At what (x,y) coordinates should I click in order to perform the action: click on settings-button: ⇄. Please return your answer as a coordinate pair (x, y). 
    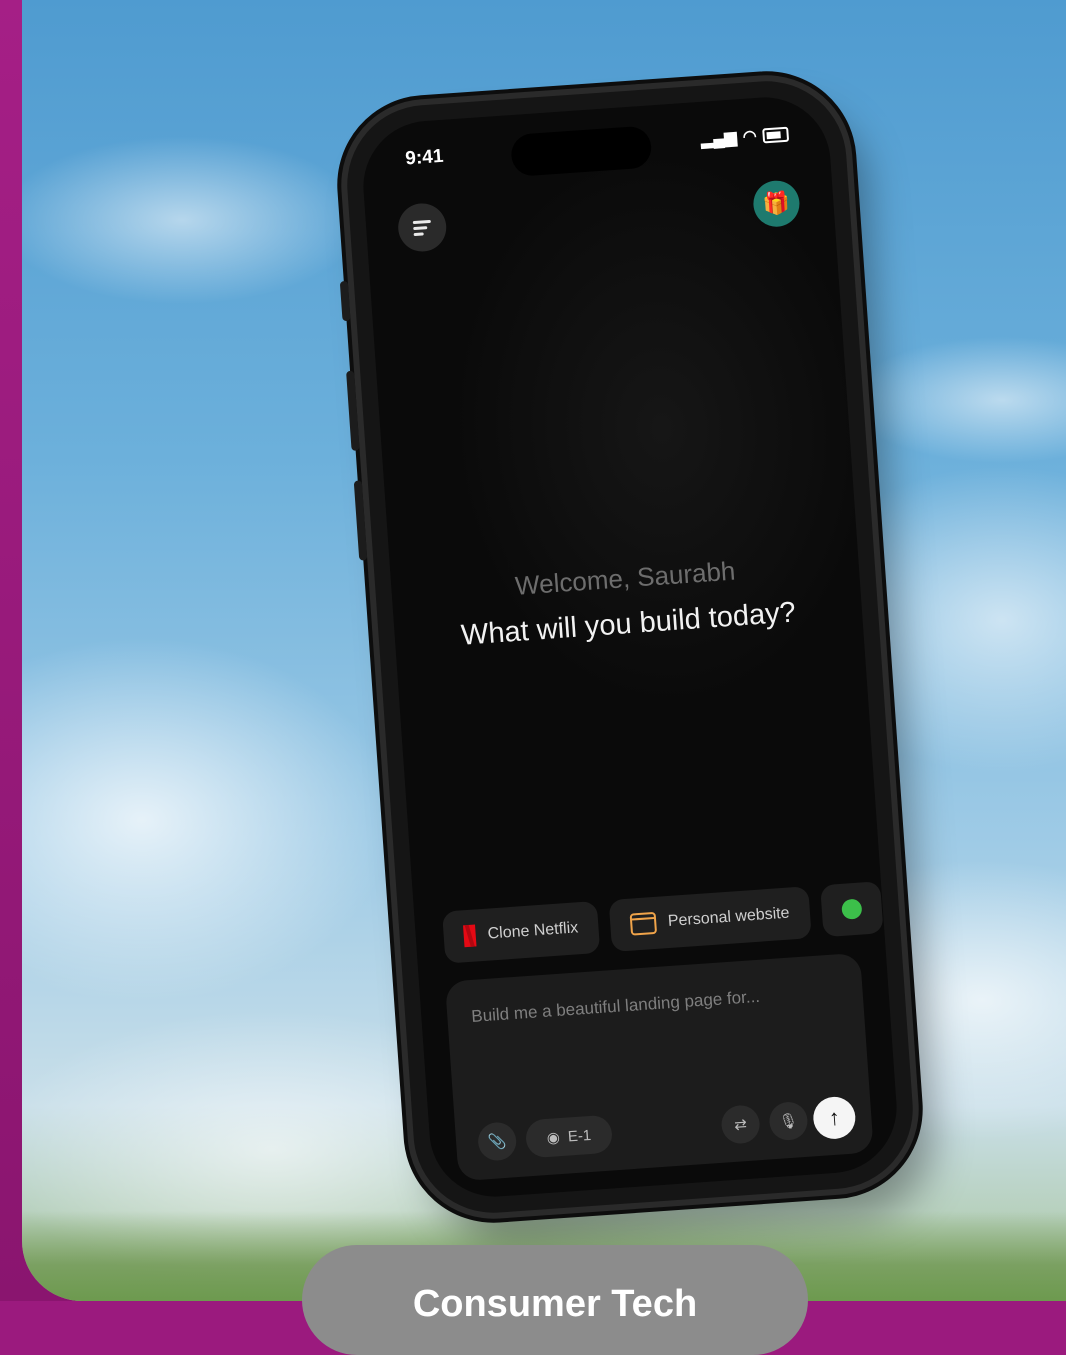
    Looking at the image, I should click on (740, 1124).